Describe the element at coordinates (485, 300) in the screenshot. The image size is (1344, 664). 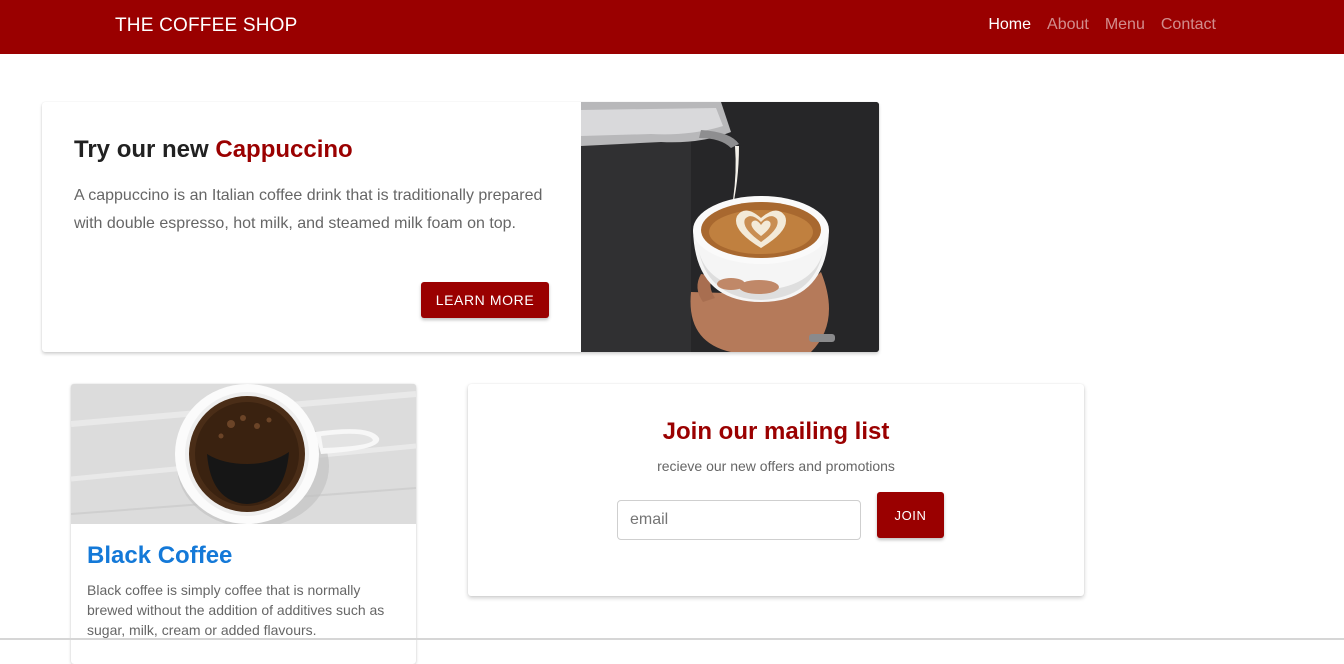
I see `learn-more-button: LEARN MORE` at that location.